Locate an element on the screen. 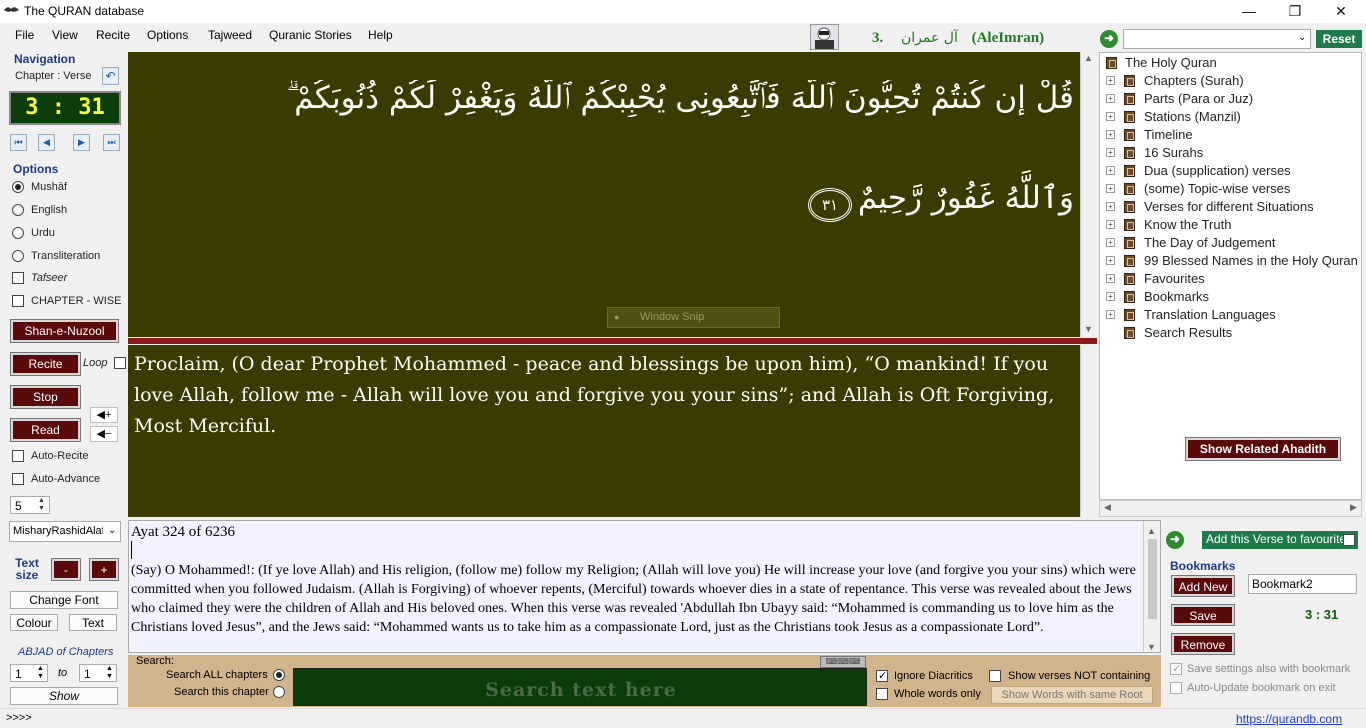 This screenshot has width=1366, height=728. first-verse-button: ⏮ is located at coordinates (18, 142).